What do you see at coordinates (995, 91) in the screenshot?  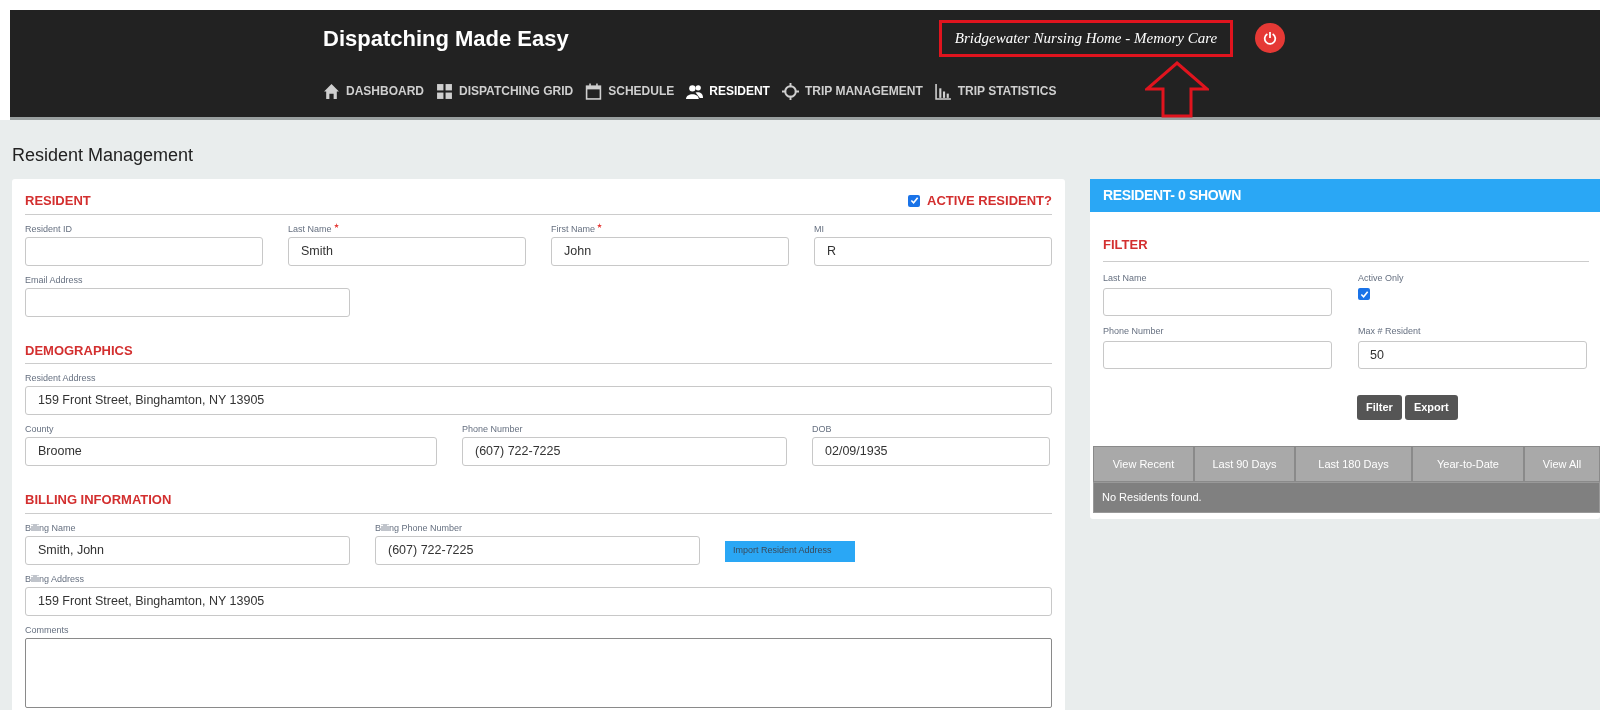 I see `nav-link: TRIP STATISTICS` at bounding box center [995, 91].